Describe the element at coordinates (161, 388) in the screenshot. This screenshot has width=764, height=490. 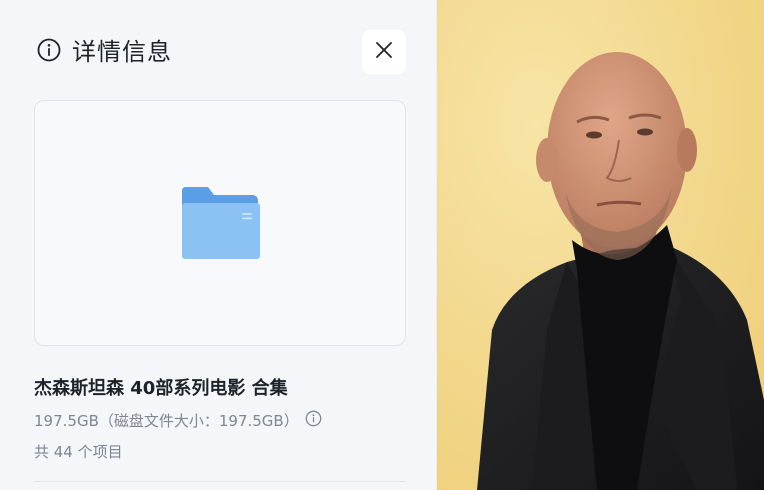
I see `file-name: 杰森斯坦森 40部系列电影 合集` at that location.